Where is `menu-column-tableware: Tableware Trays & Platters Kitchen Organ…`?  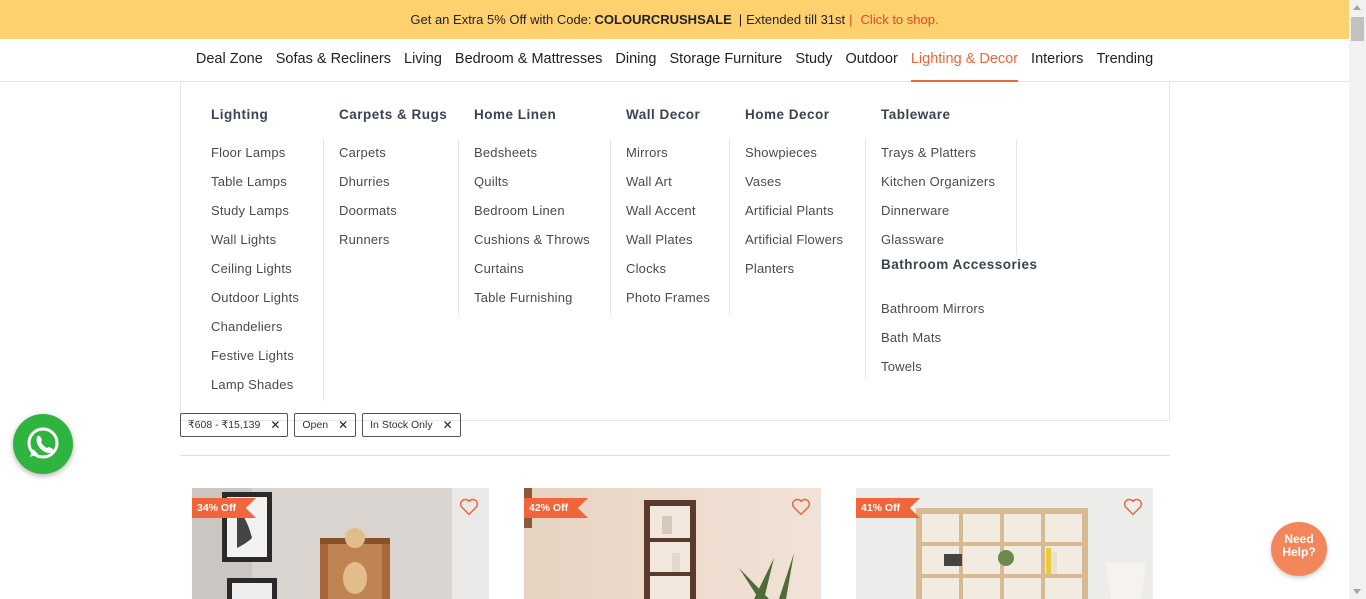 menu-column-tableware: Tableware Trays & Platters Kitchen Organ… is located at coordinates (959, 232).